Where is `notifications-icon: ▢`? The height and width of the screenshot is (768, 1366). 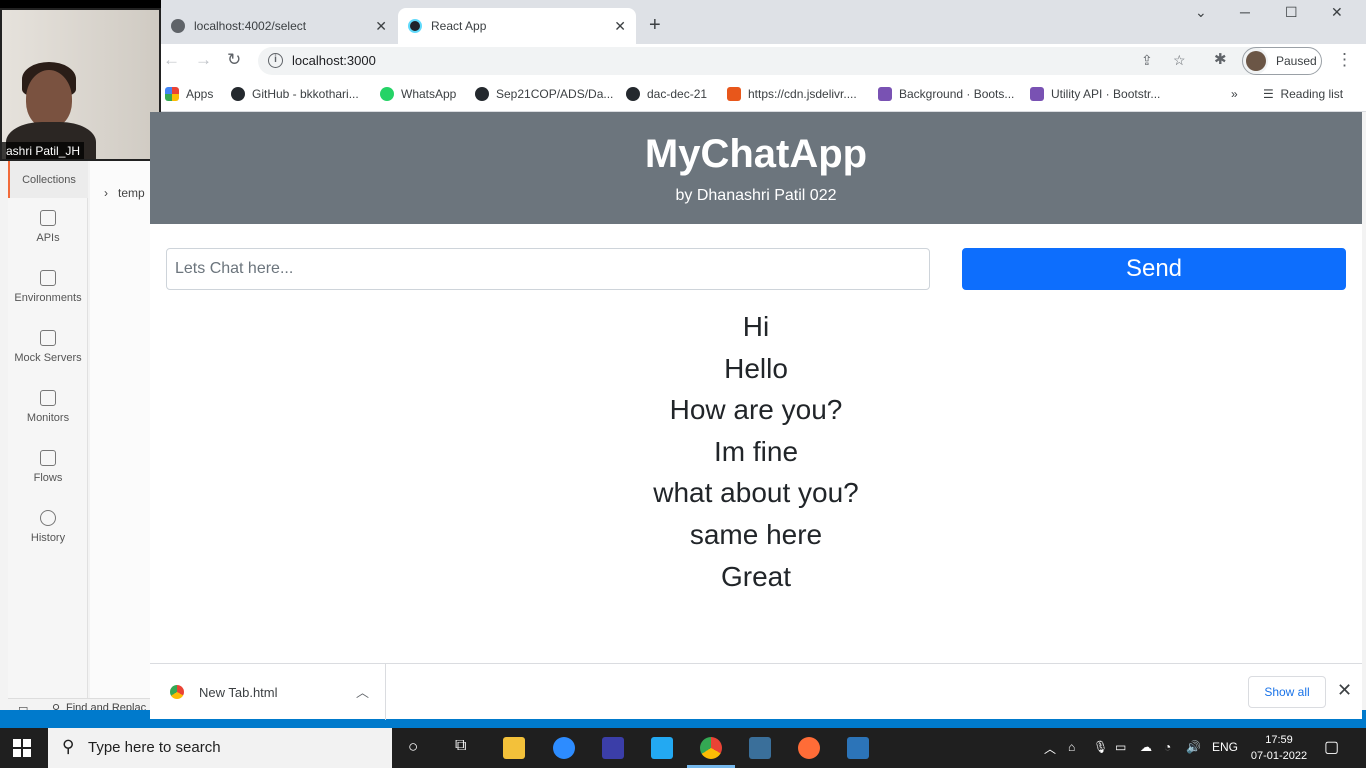 notifications-icon: ▢ is located at coordinates (1331, 747).